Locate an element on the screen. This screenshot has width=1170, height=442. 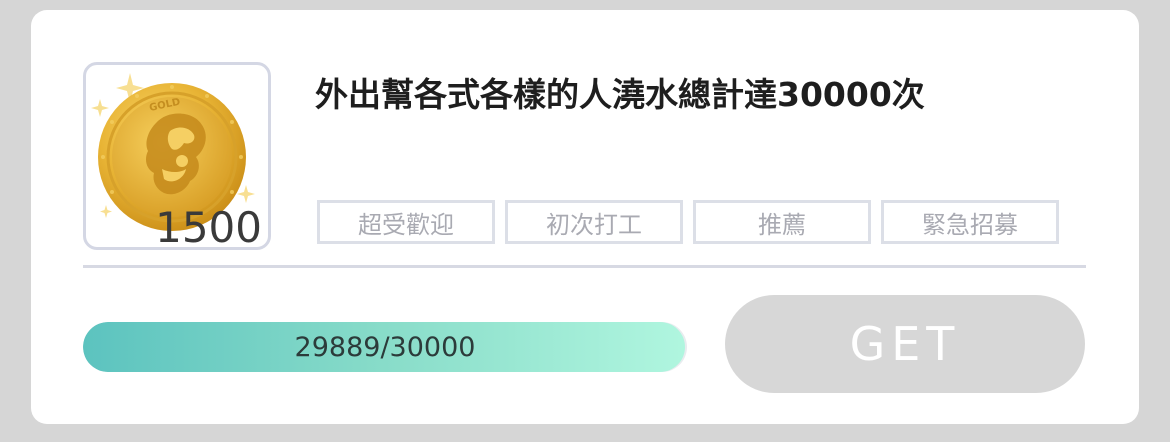
divider is located at coordinates (584, 266).